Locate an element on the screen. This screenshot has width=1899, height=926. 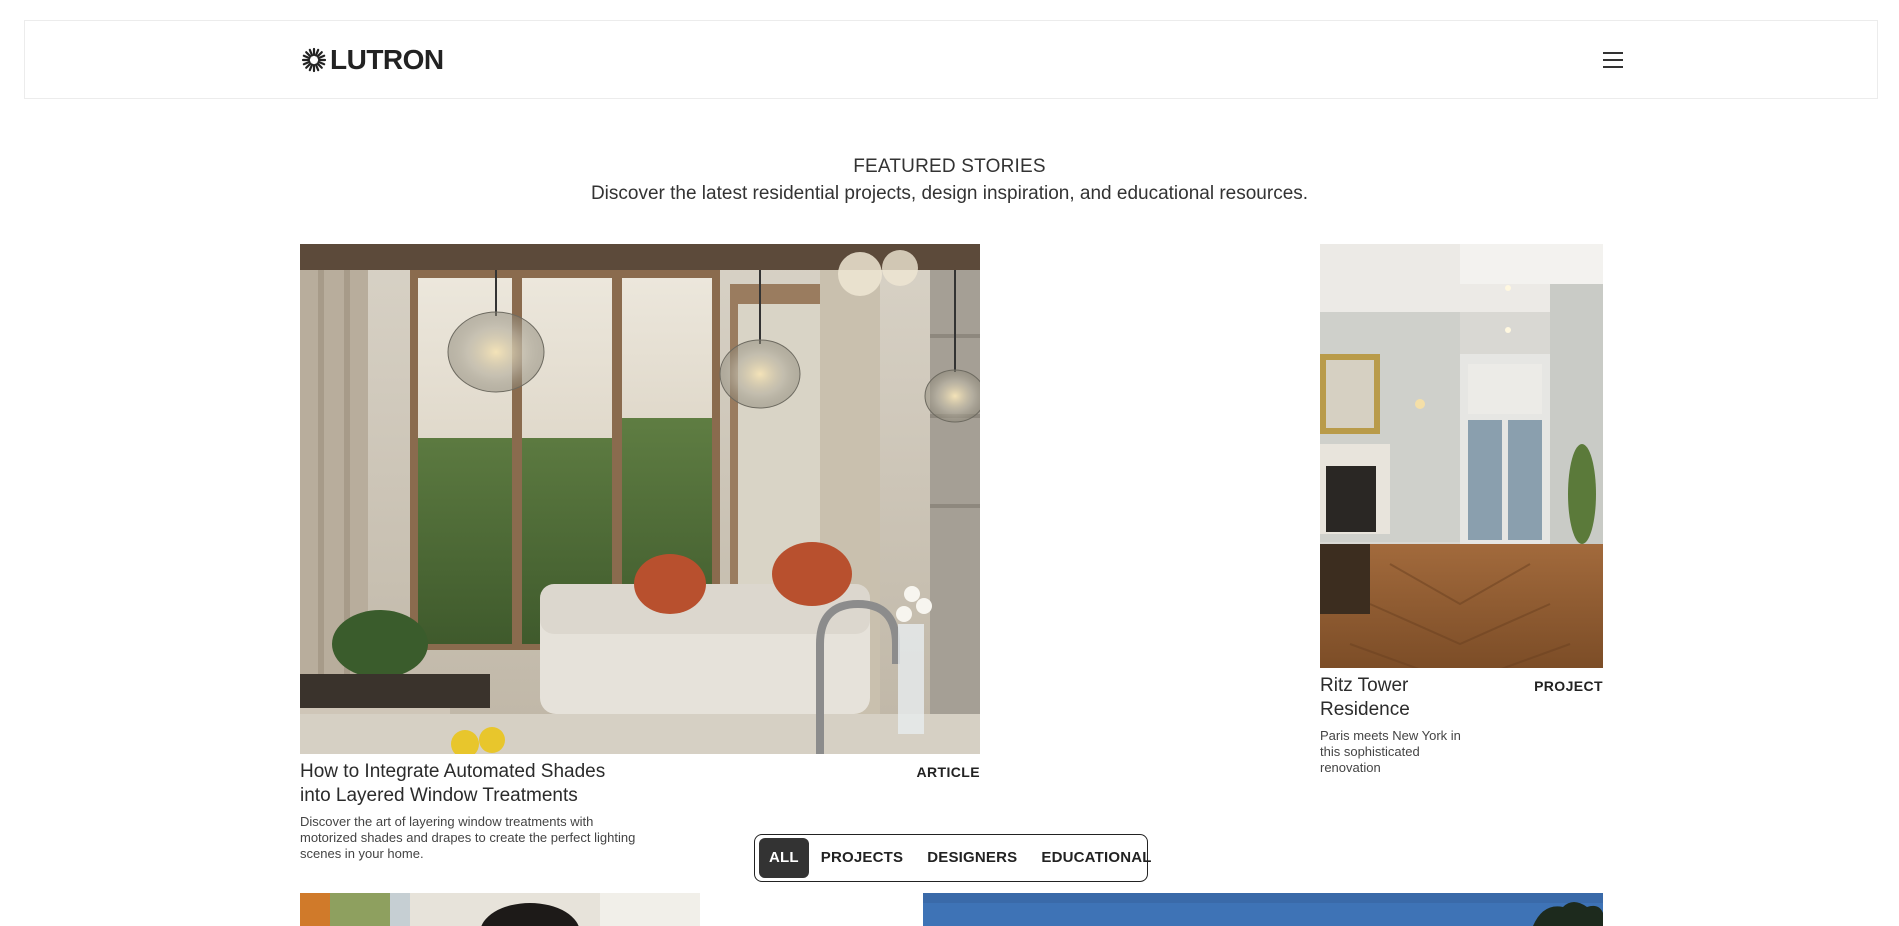
card-title-line: Ritz Tower is located at coordinates (1364, 685).